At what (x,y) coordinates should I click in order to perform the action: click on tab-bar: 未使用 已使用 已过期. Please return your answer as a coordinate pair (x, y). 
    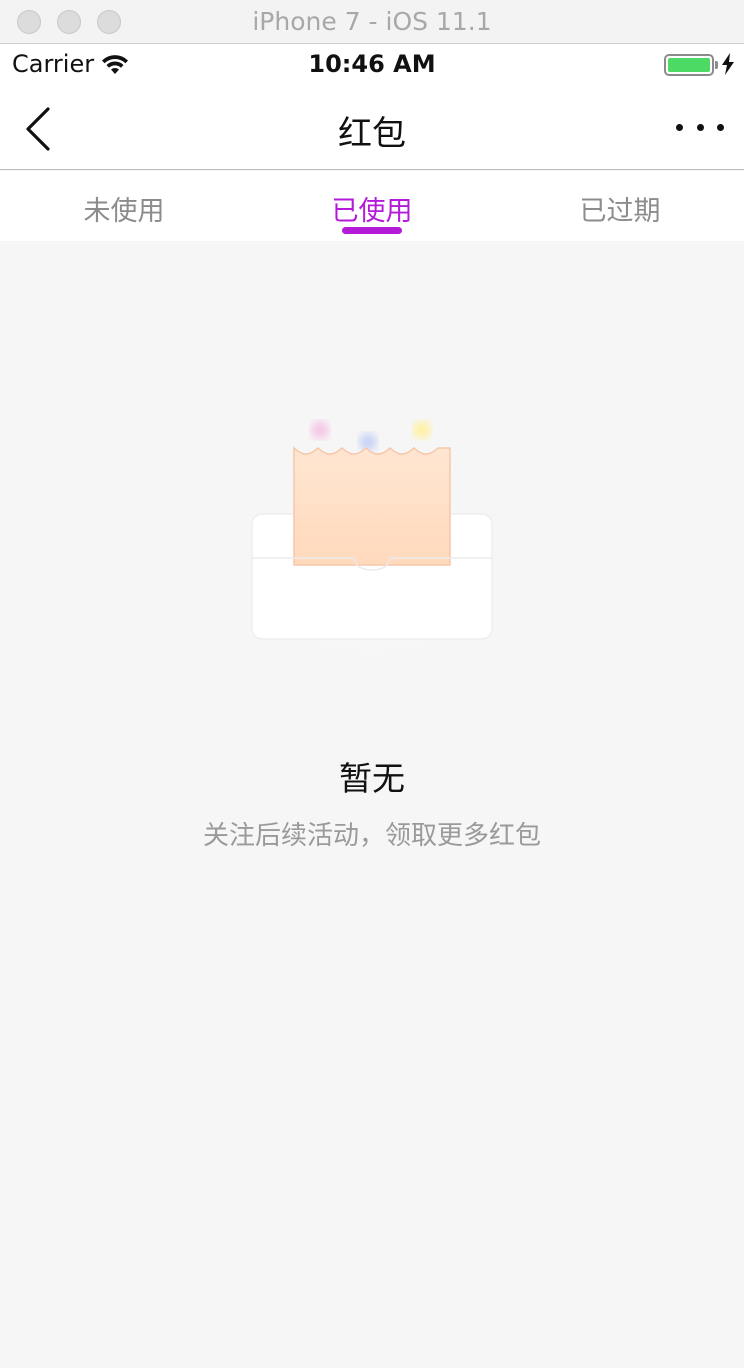
    Looking at the image, I should click on (372, 206).